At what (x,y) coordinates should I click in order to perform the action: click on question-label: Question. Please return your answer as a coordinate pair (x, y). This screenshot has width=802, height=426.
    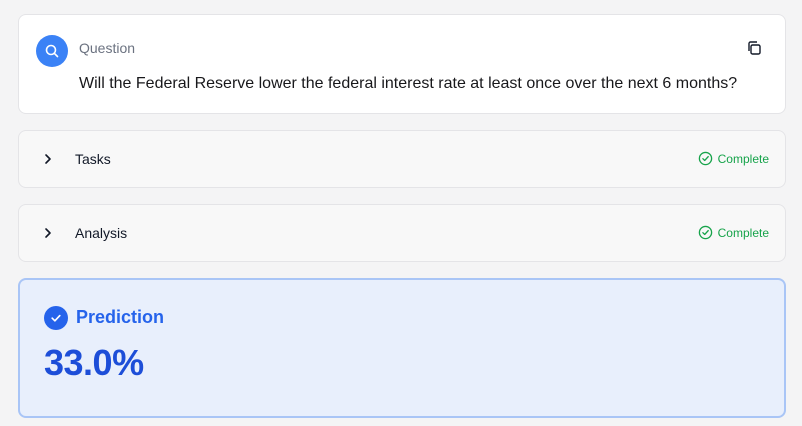
    Looking at the image, I should click on (107, 48).